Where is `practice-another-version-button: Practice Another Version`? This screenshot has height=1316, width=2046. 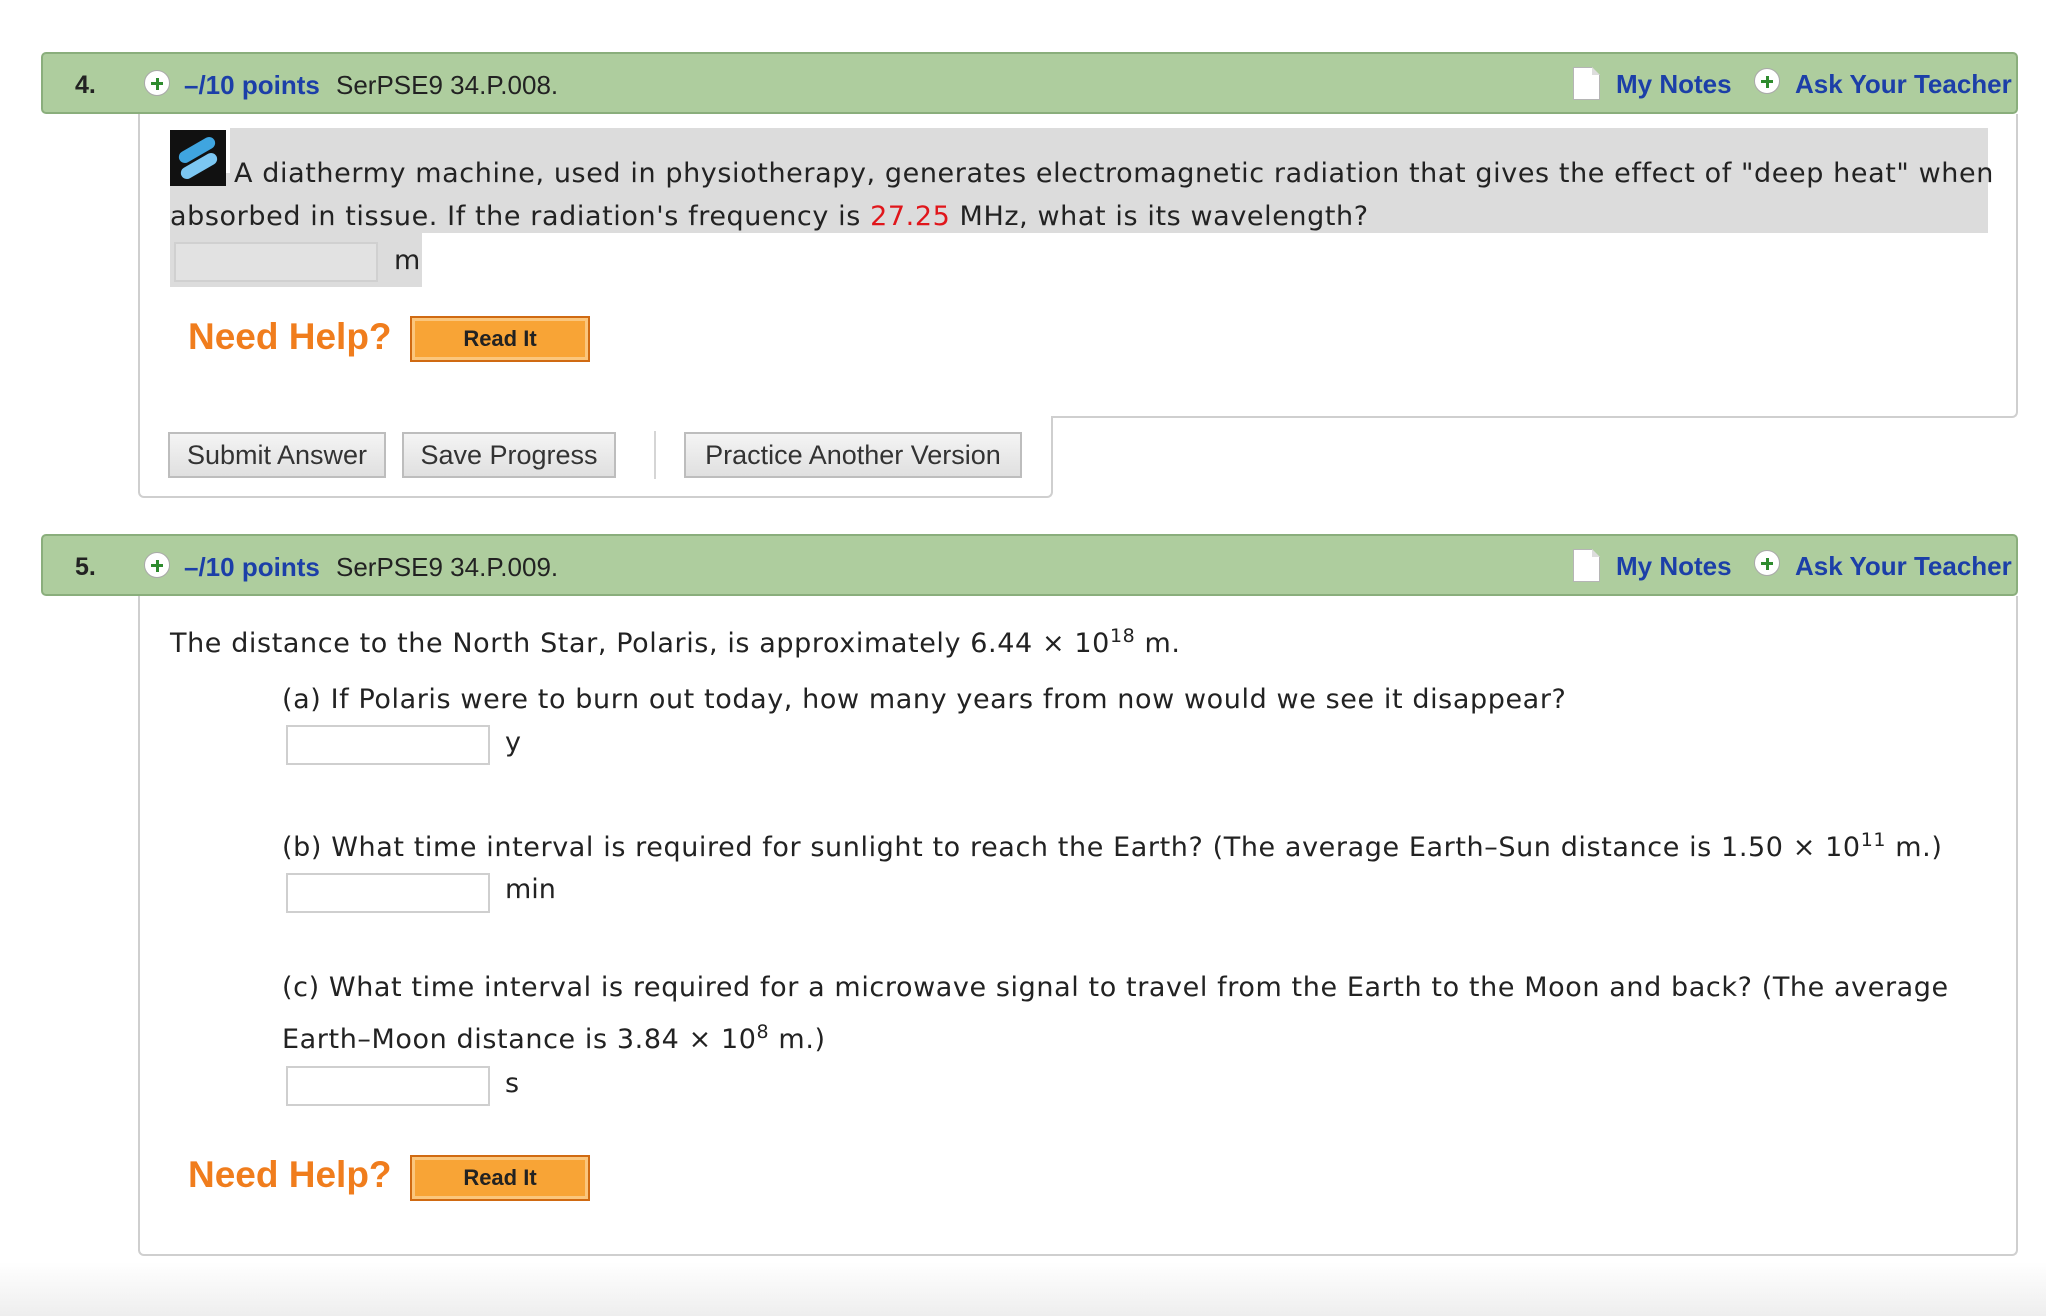
practice-another-version-button: Practice Another Version is located at coordinates (853, 455).